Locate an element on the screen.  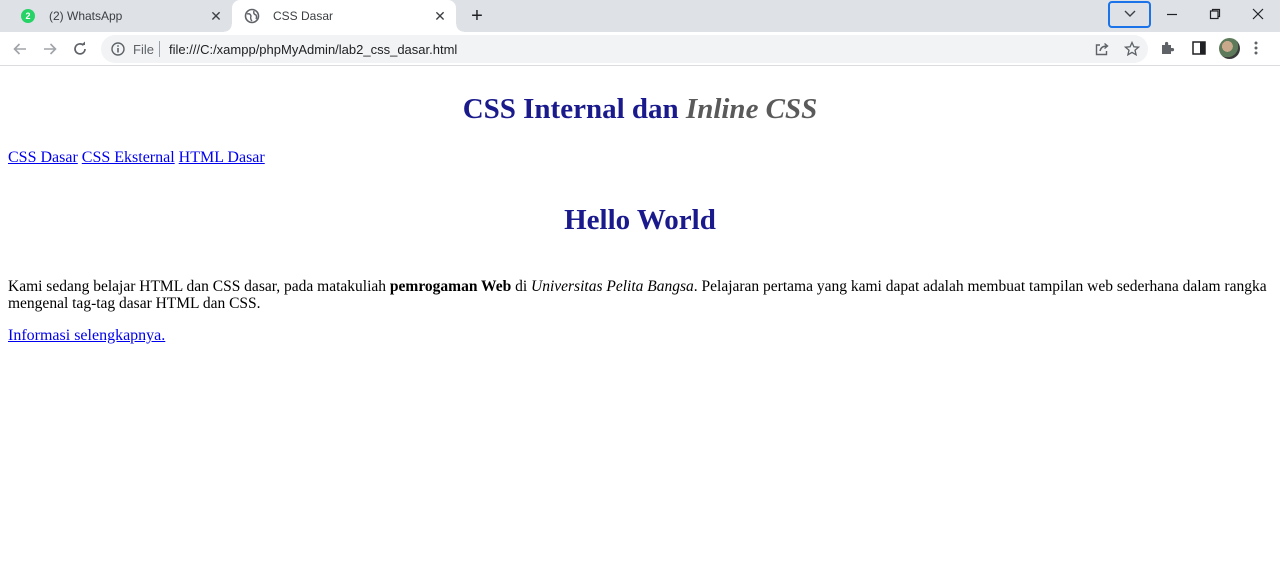
nav-links: CSS Dasar CSS Eksternal HTML Dasar is located at coordinates (136, 158).